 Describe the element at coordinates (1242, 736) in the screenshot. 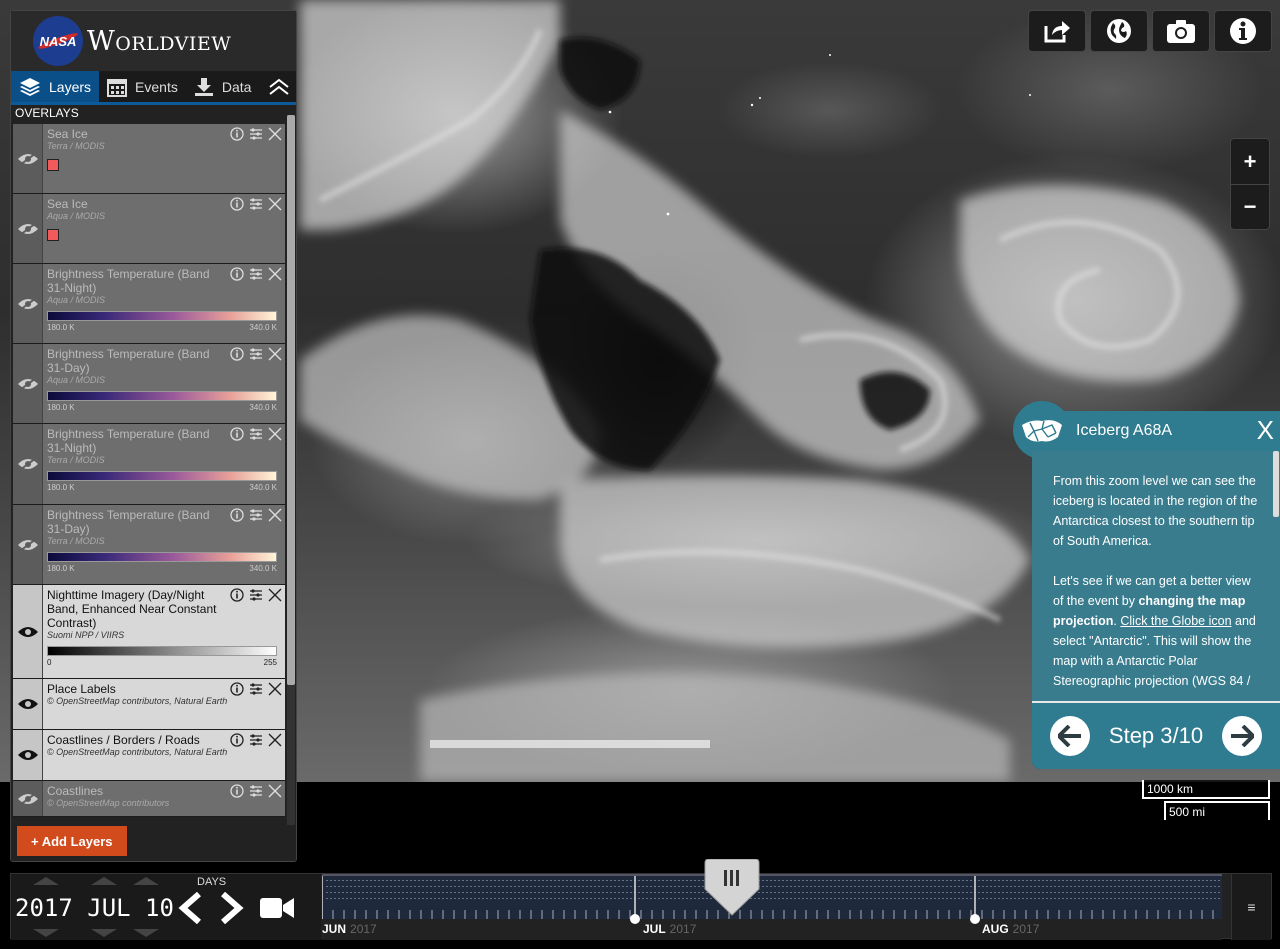

I see `next-step-button` at that location.